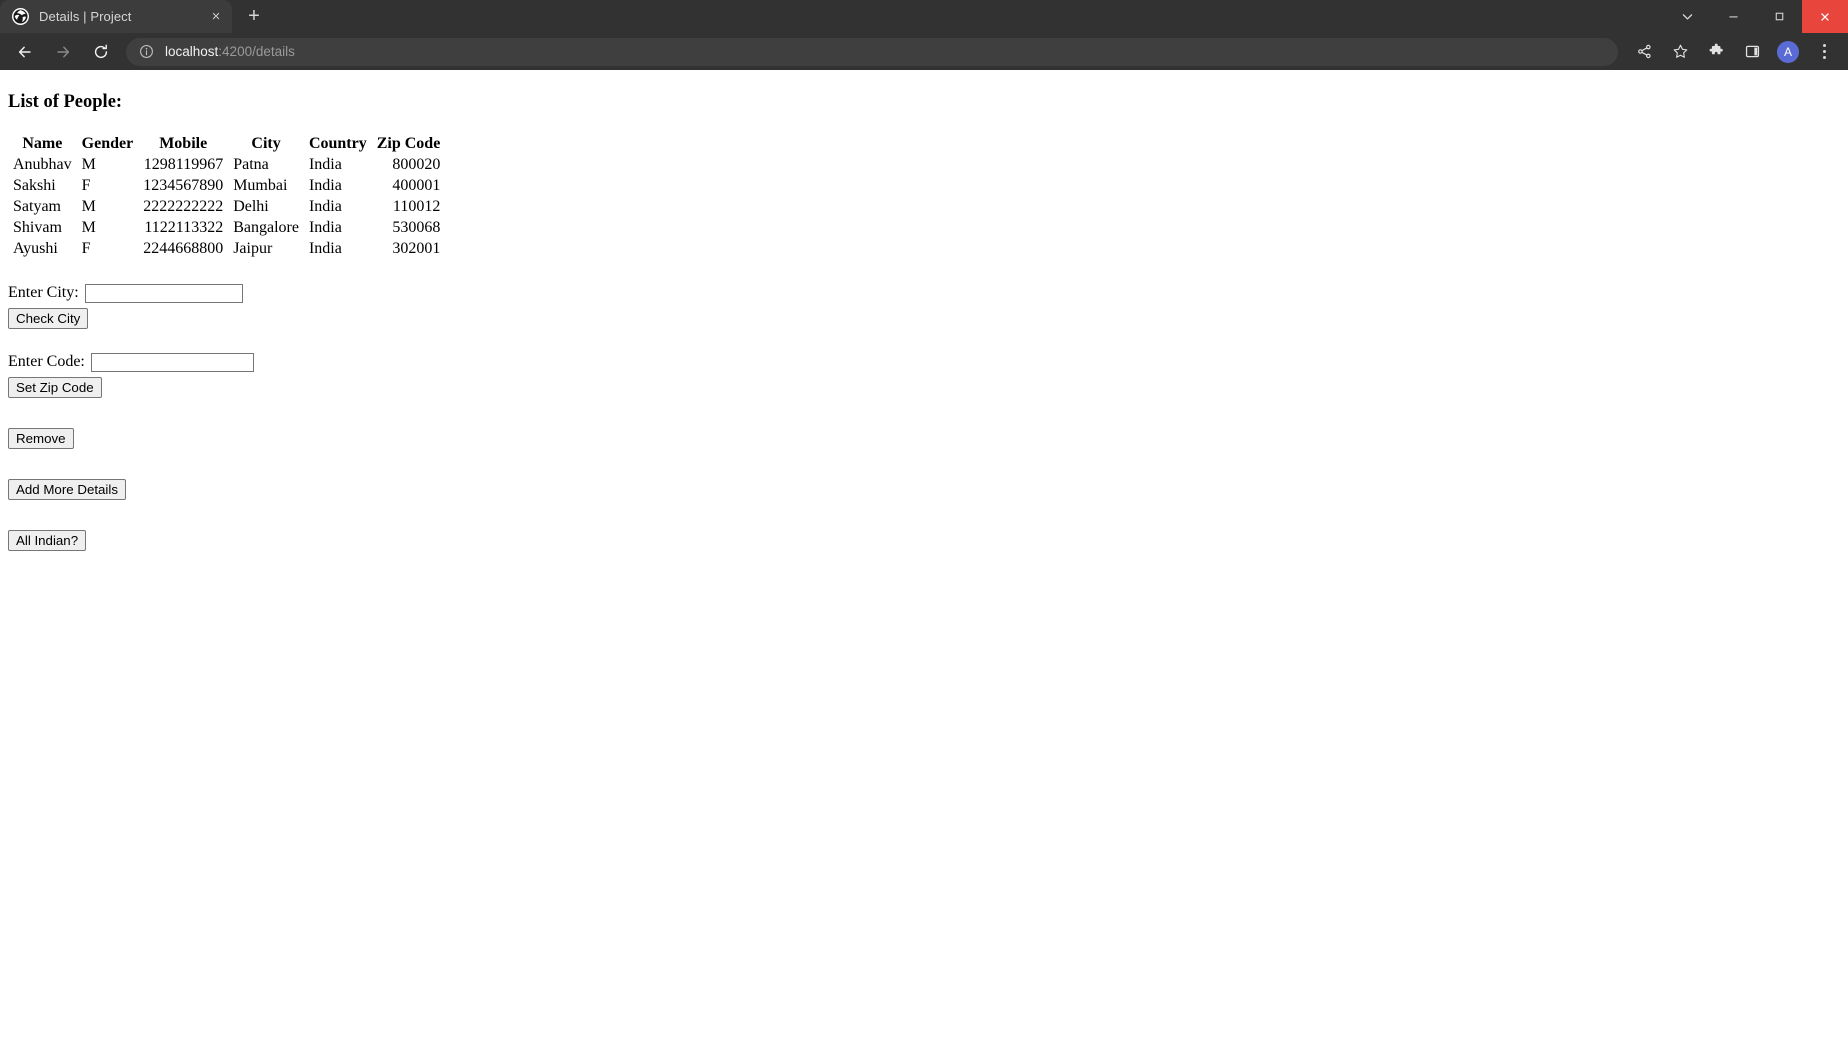  What do you see at coordinates (254, 16) in the screenshot?
I see `new-tab-button: +` at bounding box center [254, 16].